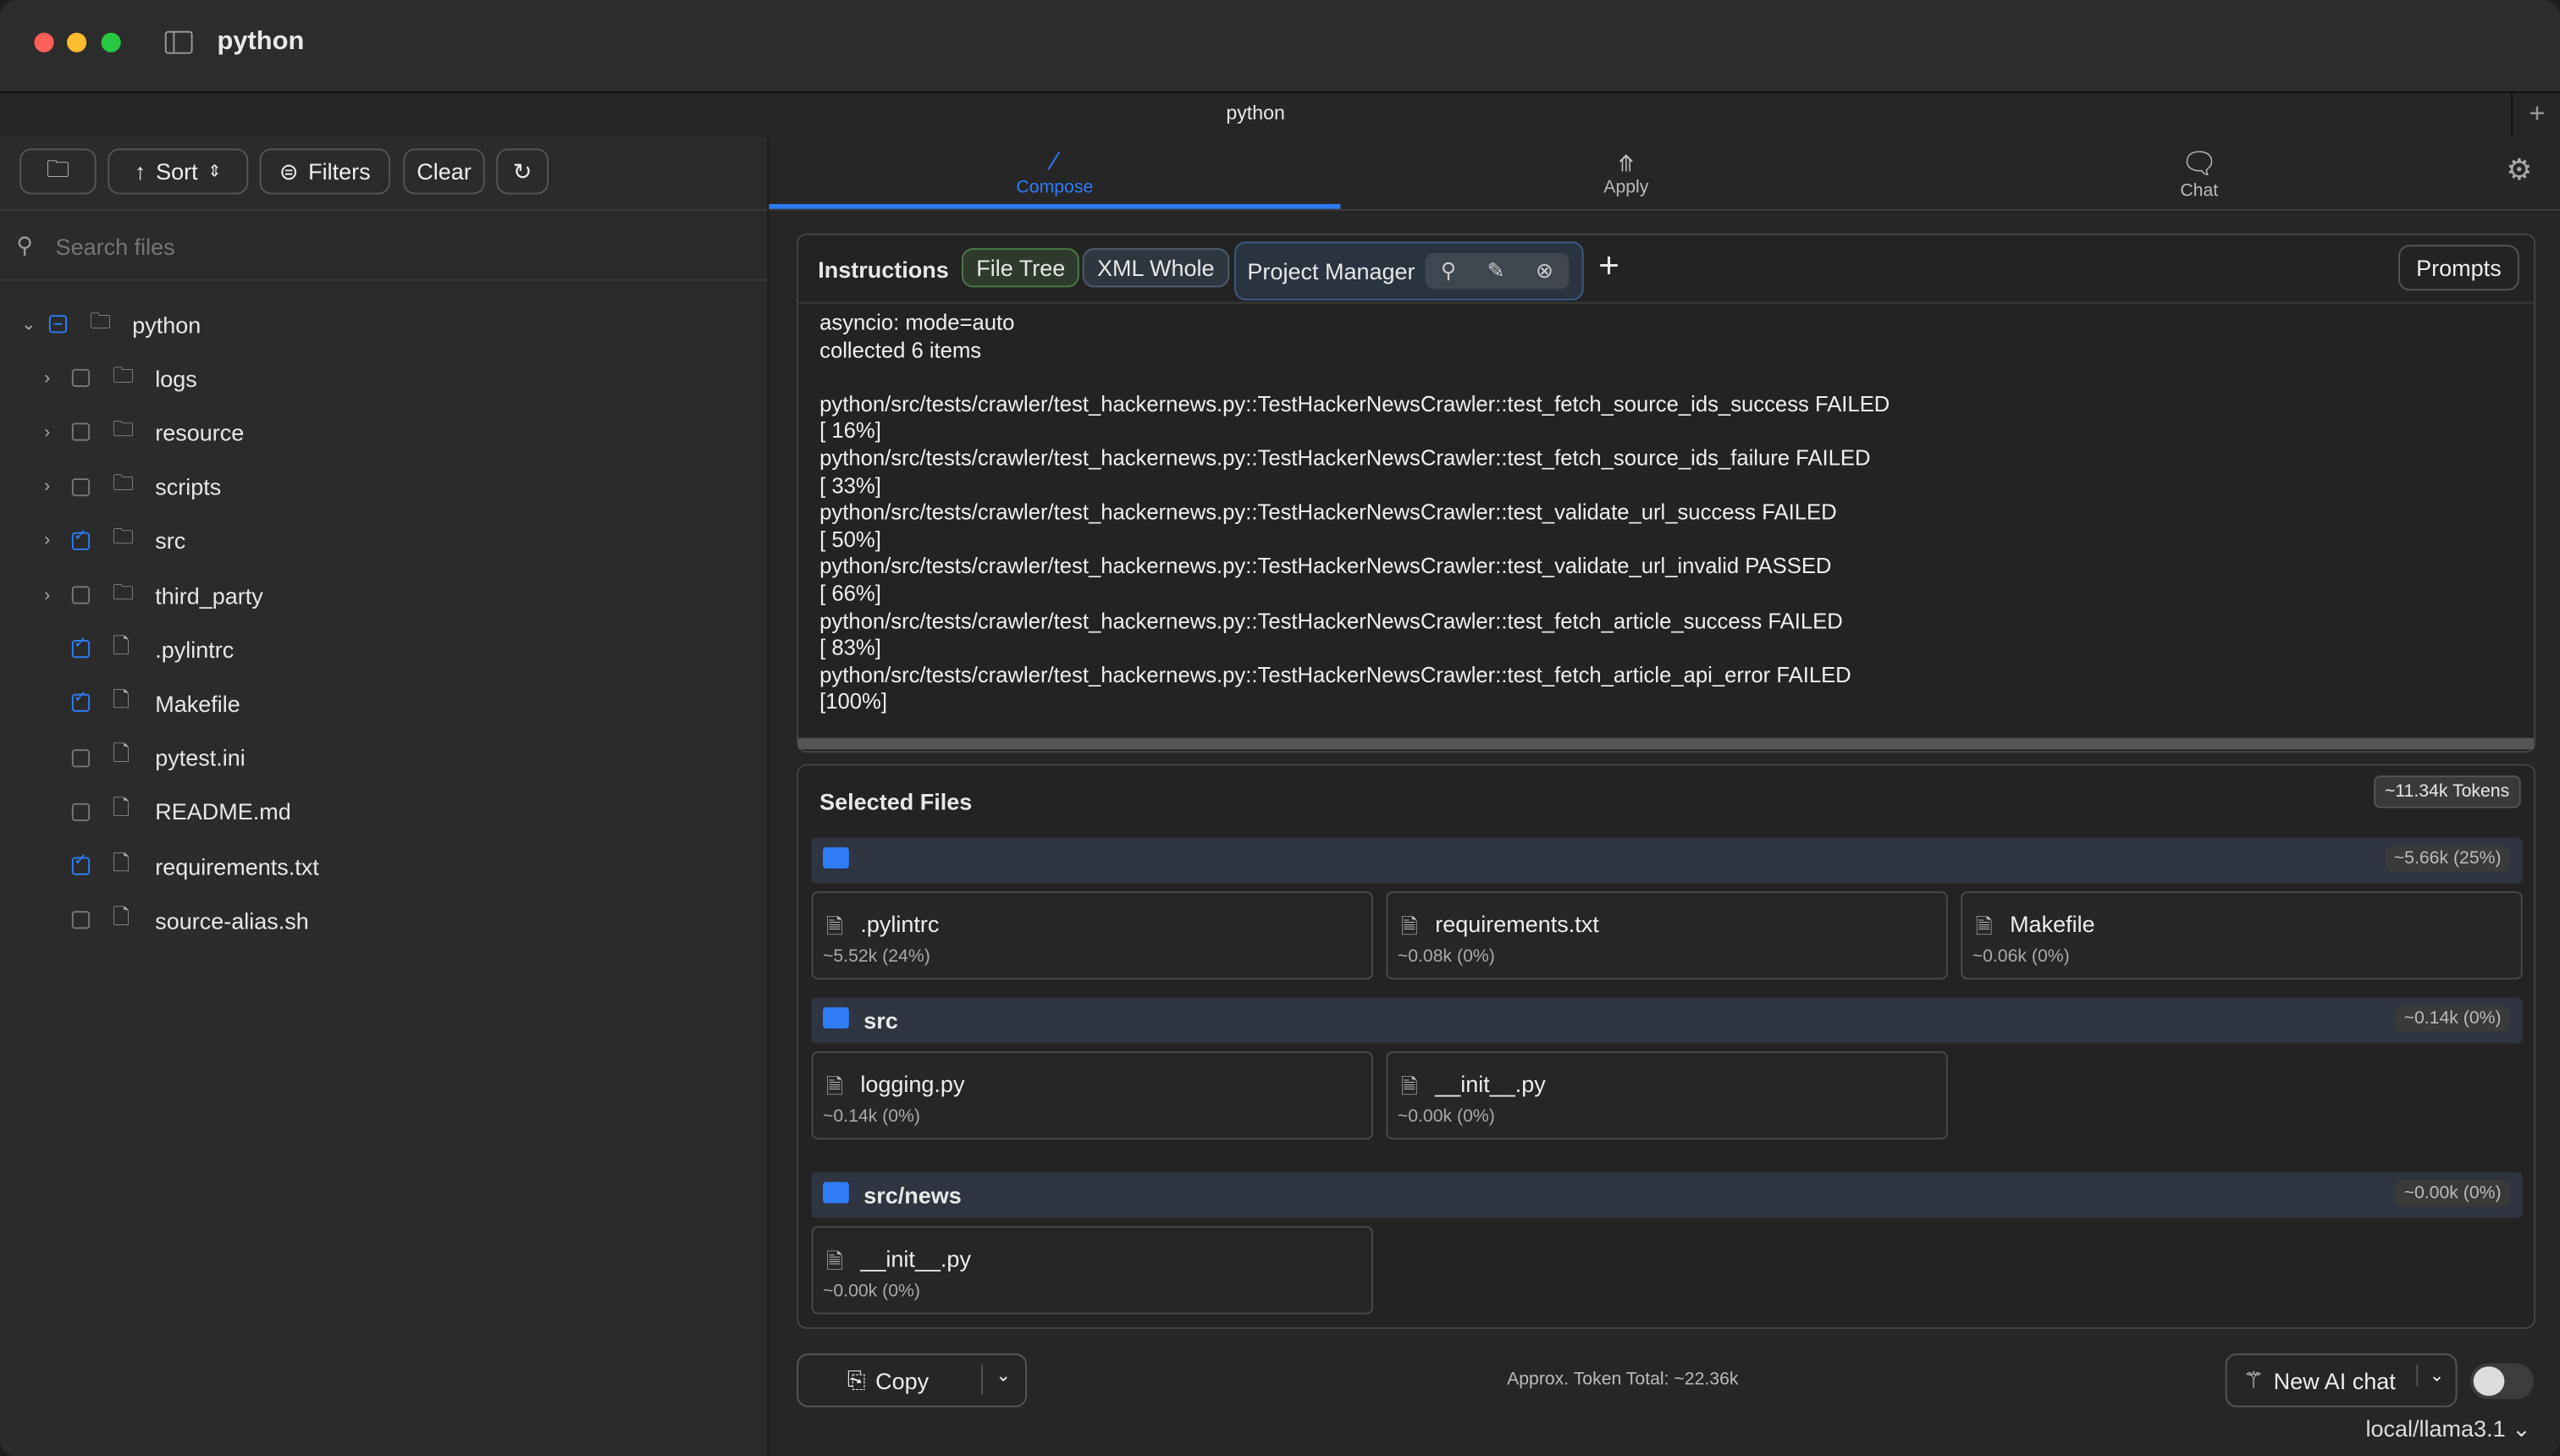  Describe the element at coordinates (1666, 743) in the screenshot. I see `resize-handle` at that location.